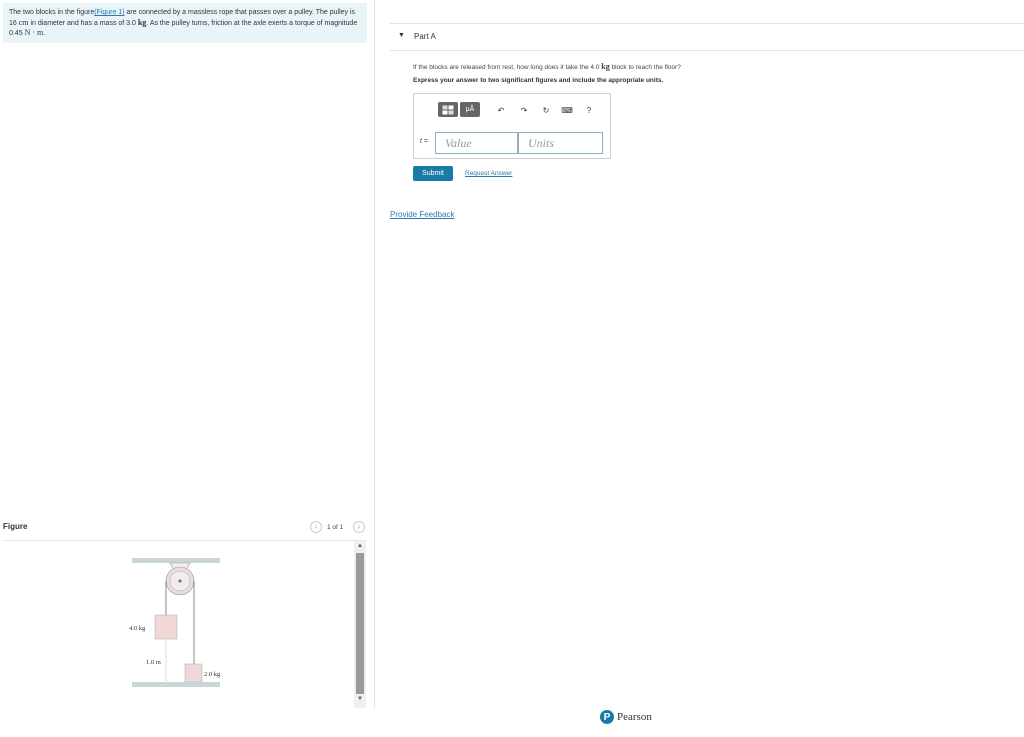 The width and height of the screenshot is (1024, 737). I want to click on unit-cm: cm, so click(23, 22).